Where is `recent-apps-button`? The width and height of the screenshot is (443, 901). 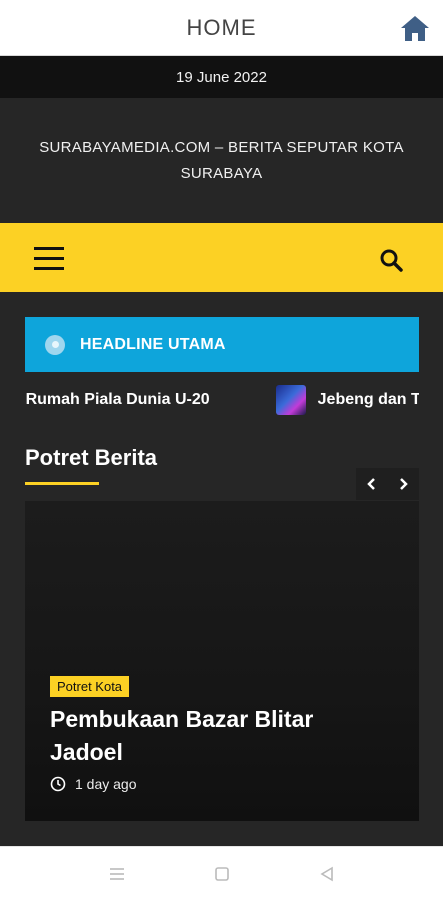
recent-apps-button is located at coordinates (117, 874).